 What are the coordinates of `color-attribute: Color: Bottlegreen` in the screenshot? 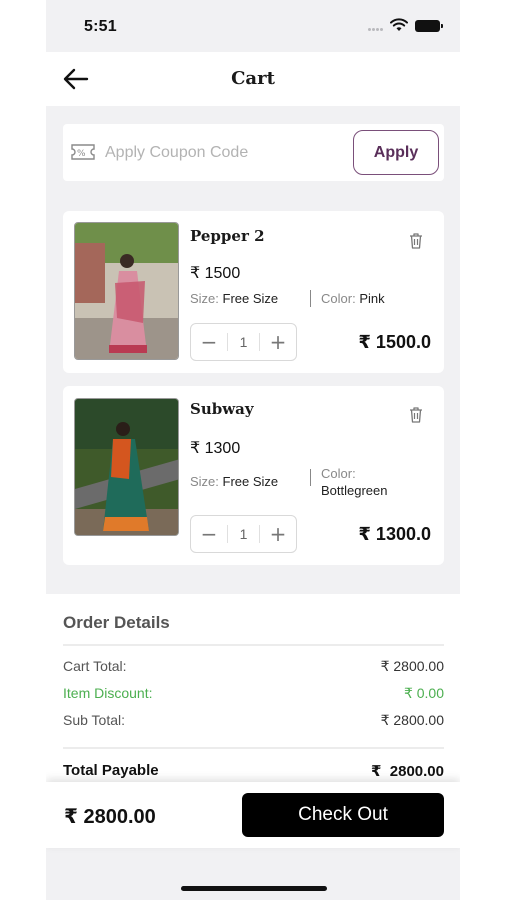 It's located at (354, 482).